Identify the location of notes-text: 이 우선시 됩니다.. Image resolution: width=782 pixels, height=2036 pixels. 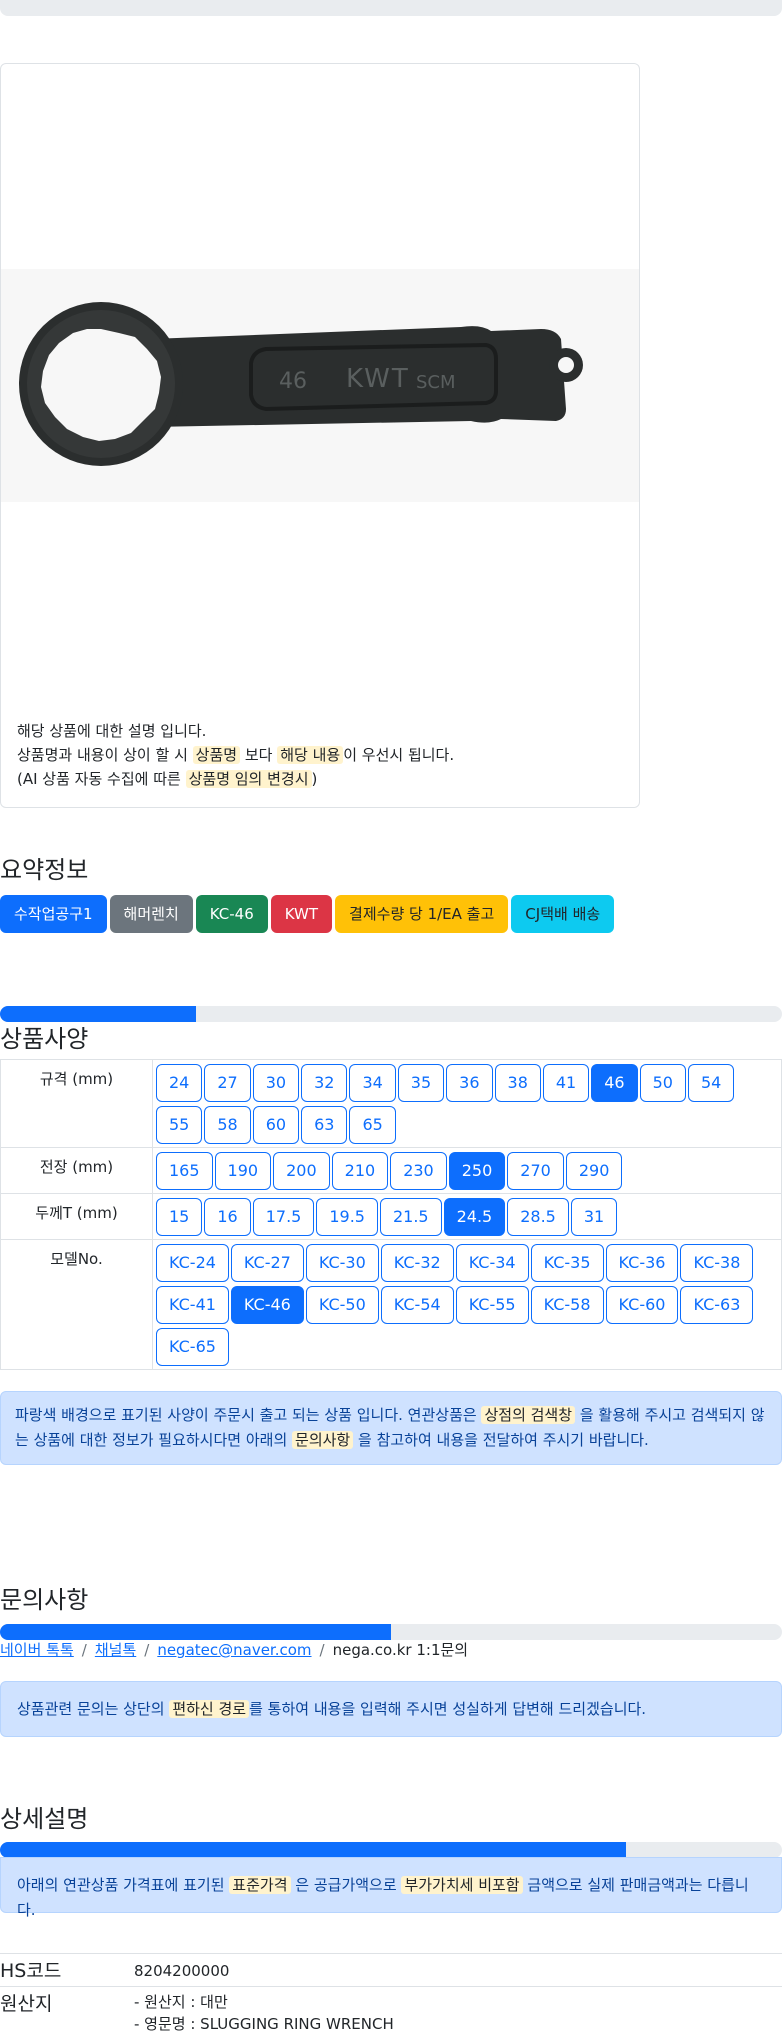
(399, 755).